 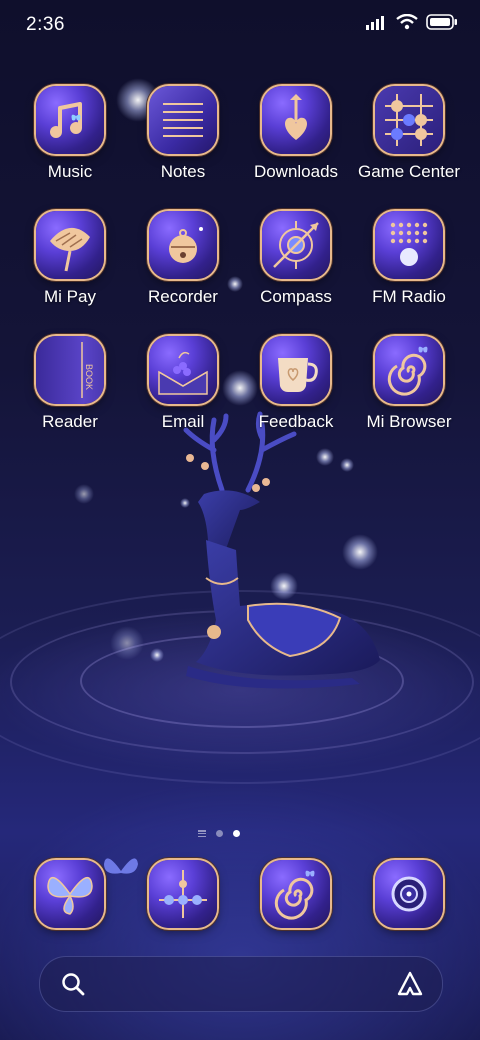 What do you see at coordinates (183, 245) in the screenshot?
I see `recorder-icon` at bounding box center [183, 245].